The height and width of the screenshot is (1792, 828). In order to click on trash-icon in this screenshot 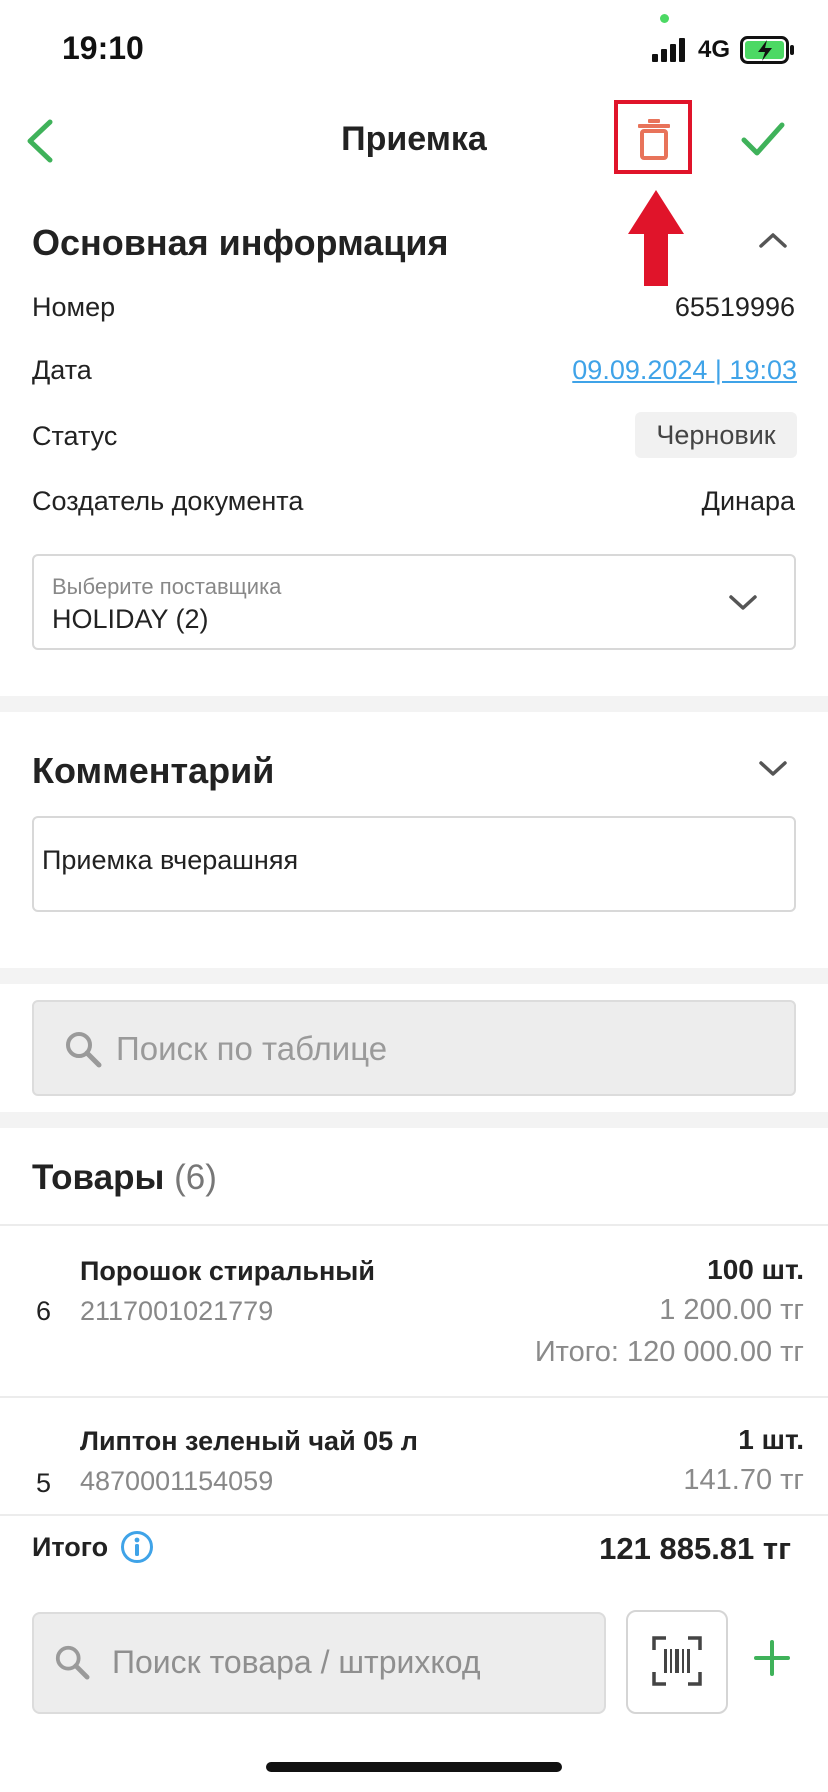, I will do `click(654, 139)`.